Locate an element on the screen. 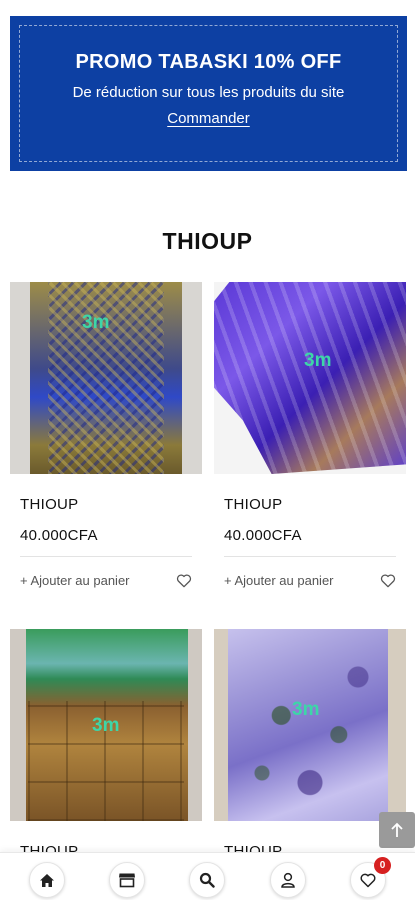  search-icon is located at coordinates (207, 880).